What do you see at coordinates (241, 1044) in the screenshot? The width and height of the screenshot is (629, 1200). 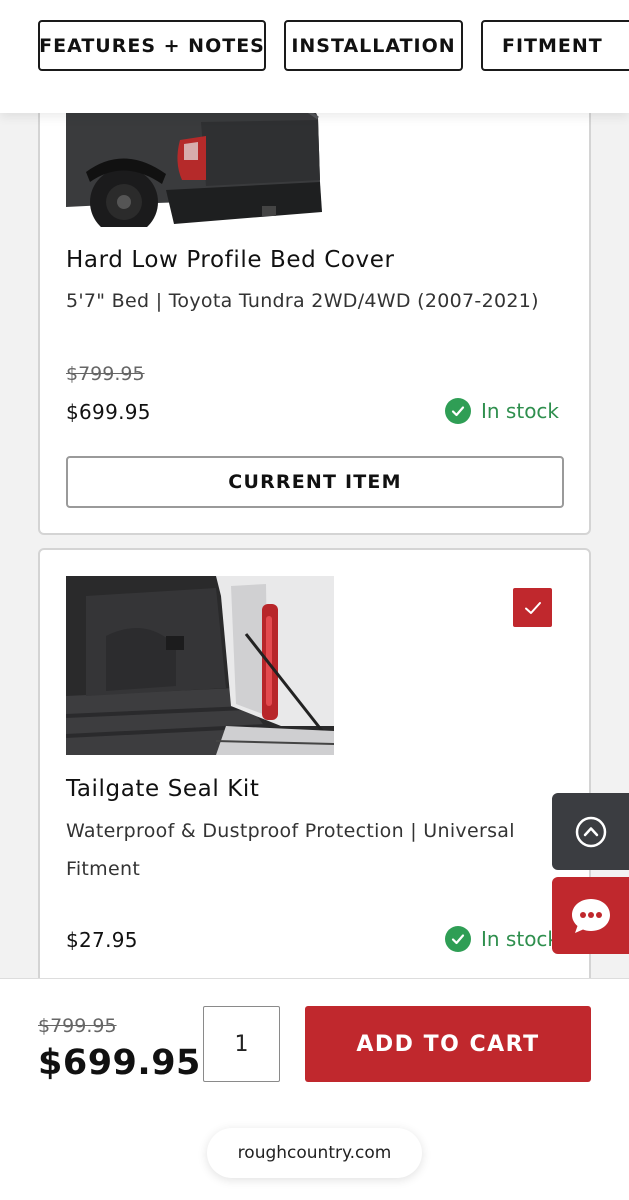 I see `quantity-input: 1` at bounding box center [241, 1044].